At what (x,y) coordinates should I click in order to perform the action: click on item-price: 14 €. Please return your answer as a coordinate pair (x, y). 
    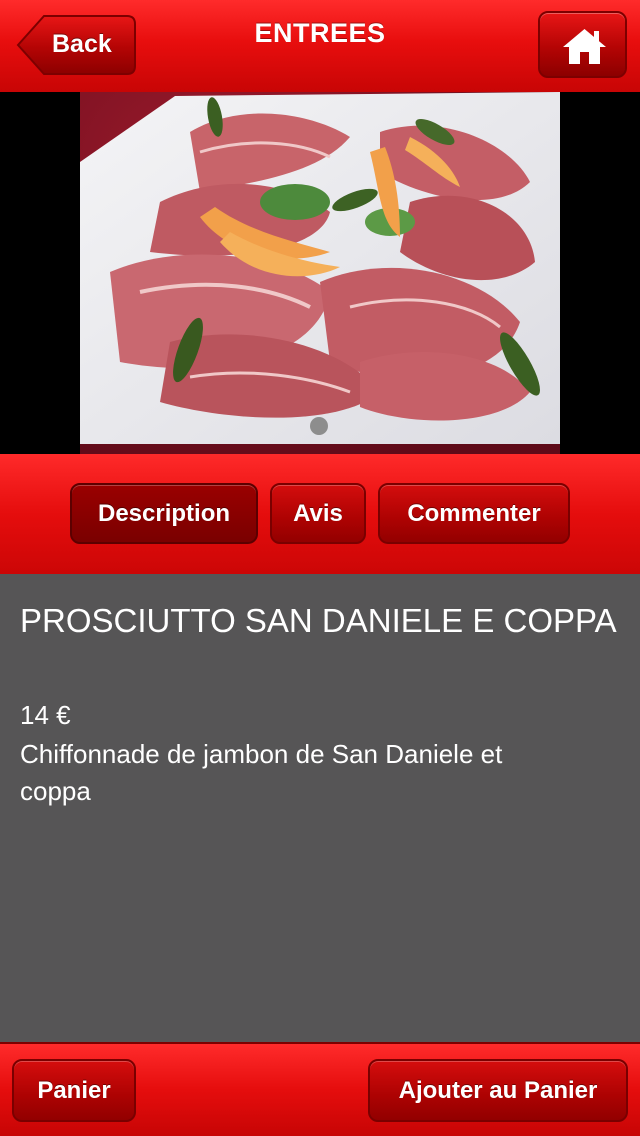
    Looking at the image, I should click on (45, 715).